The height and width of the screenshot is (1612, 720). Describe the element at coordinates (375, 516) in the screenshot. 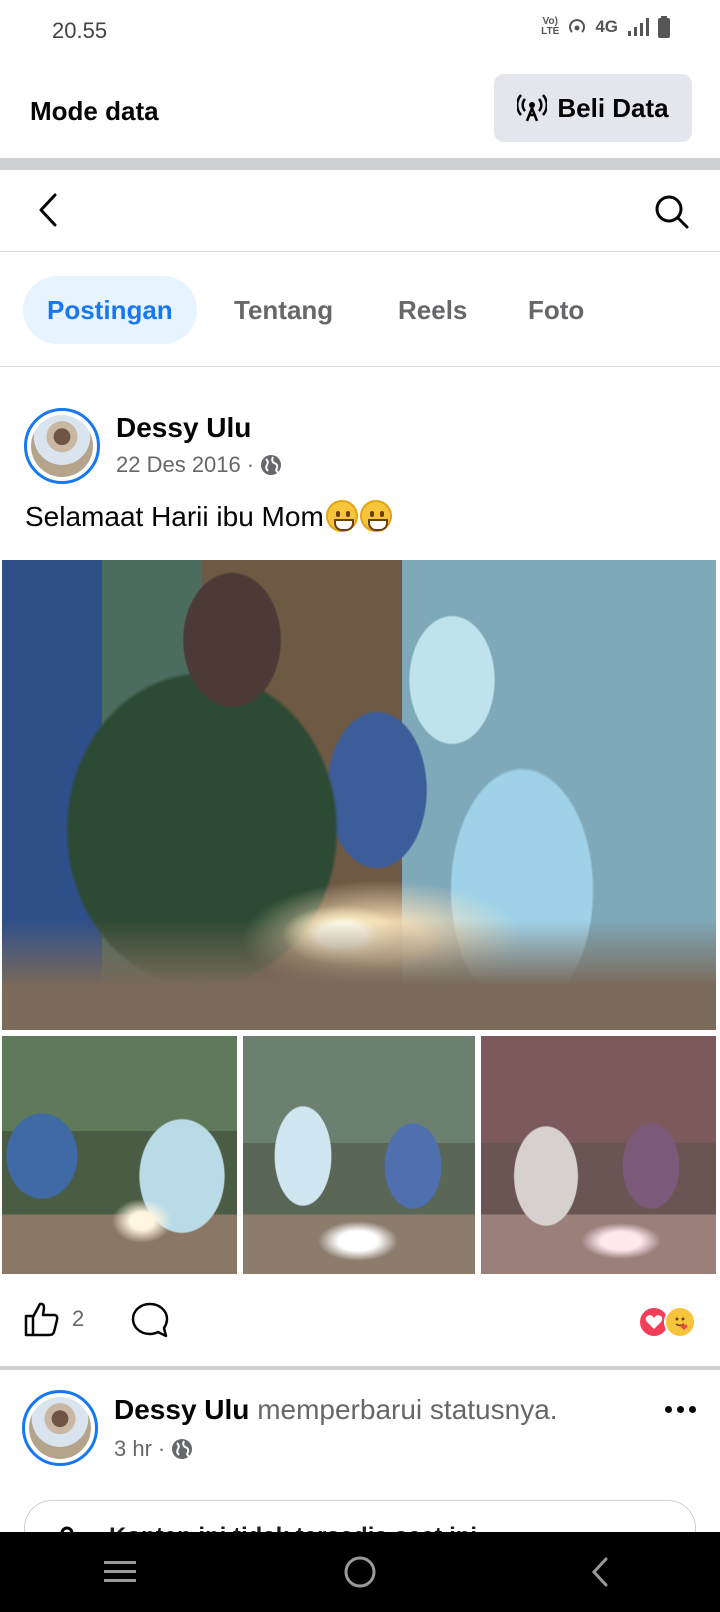

I see `smile-emoji-icon` at that location.